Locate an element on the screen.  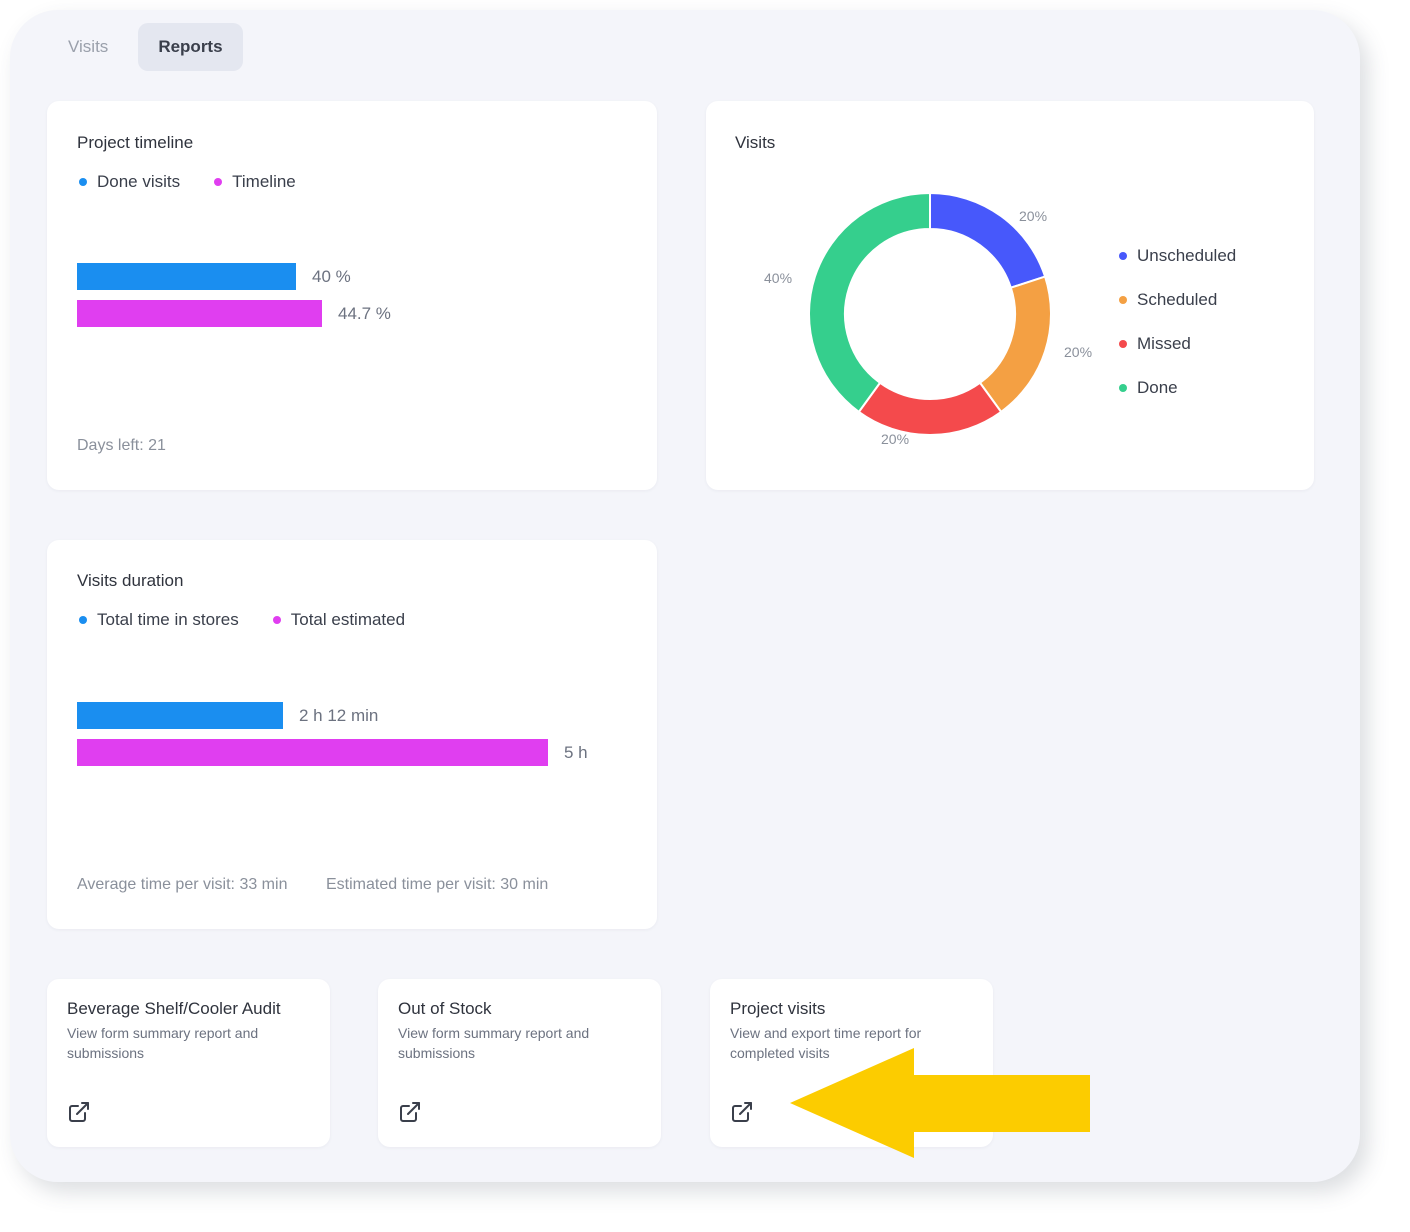
tab-reports: Reports is located at coordinates (190, 47).